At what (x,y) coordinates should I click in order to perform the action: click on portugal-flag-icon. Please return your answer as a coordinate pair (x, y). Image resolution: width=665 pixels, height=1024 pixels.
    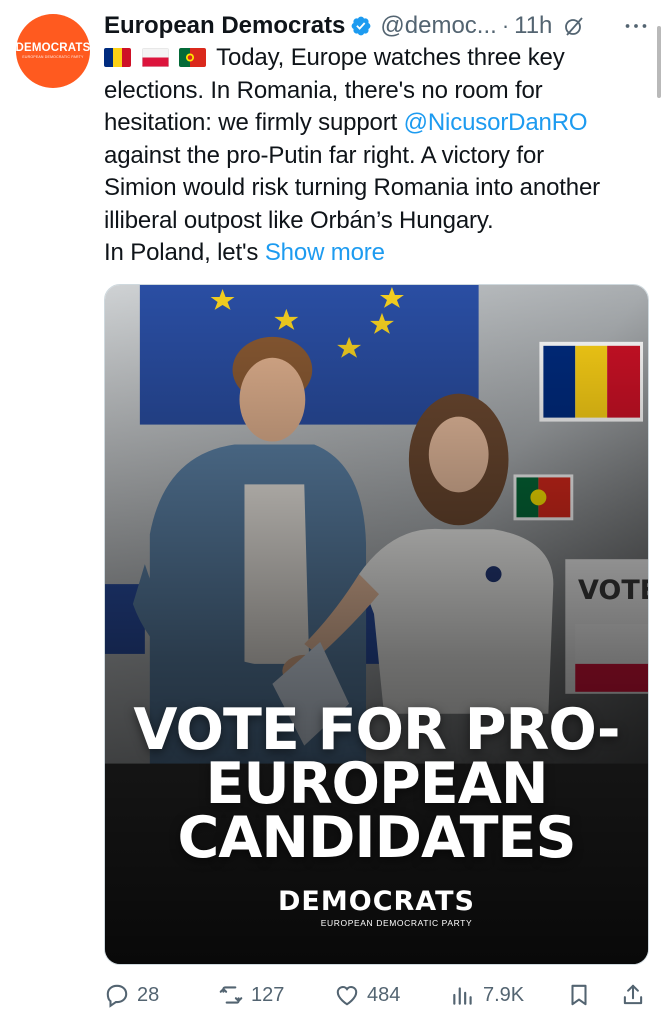
    Looking at the image, I should click on (193, 57).